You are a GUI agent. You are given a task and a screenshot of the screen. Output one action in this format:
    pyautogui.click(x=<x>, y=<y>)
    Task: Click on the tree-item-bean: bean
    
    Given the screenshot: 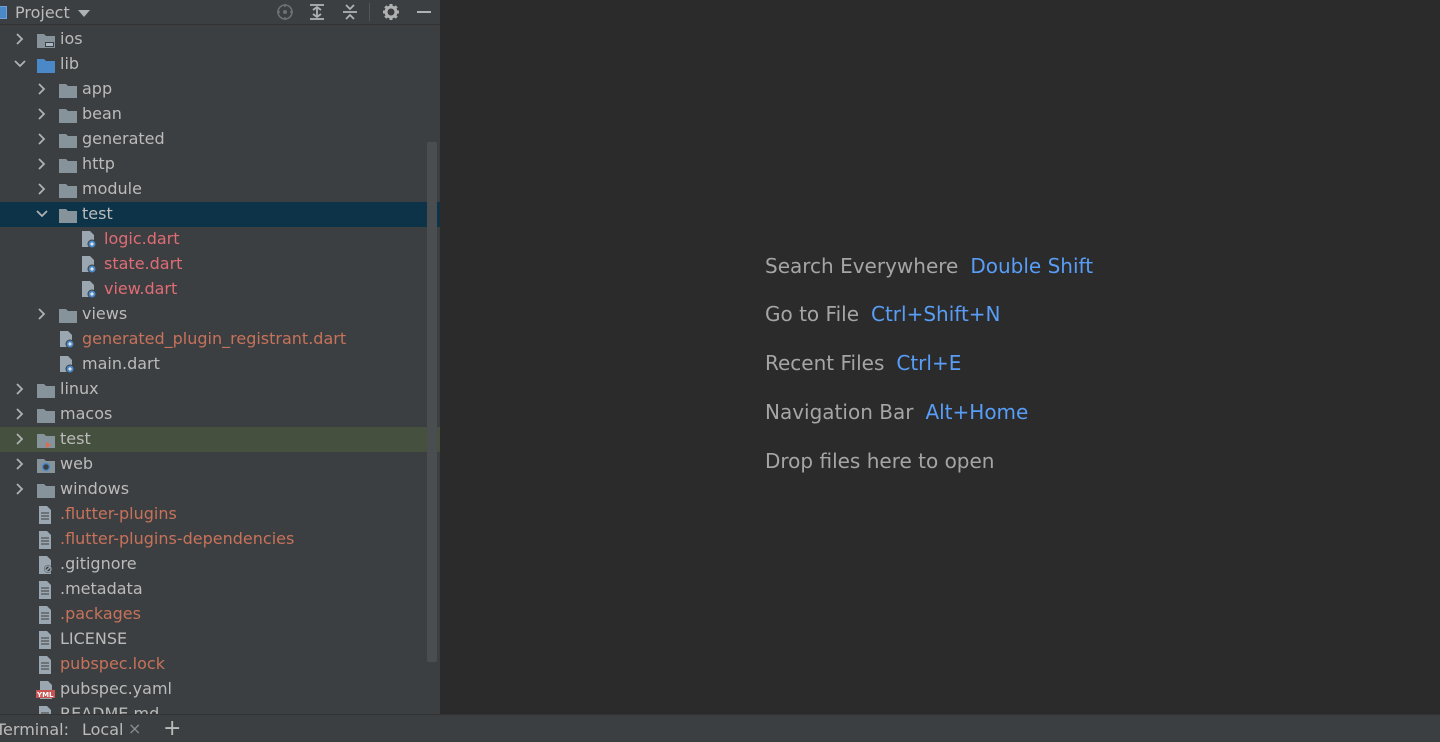 What is the action you would take?
    pyautogui.click(x=220, y=114)
    